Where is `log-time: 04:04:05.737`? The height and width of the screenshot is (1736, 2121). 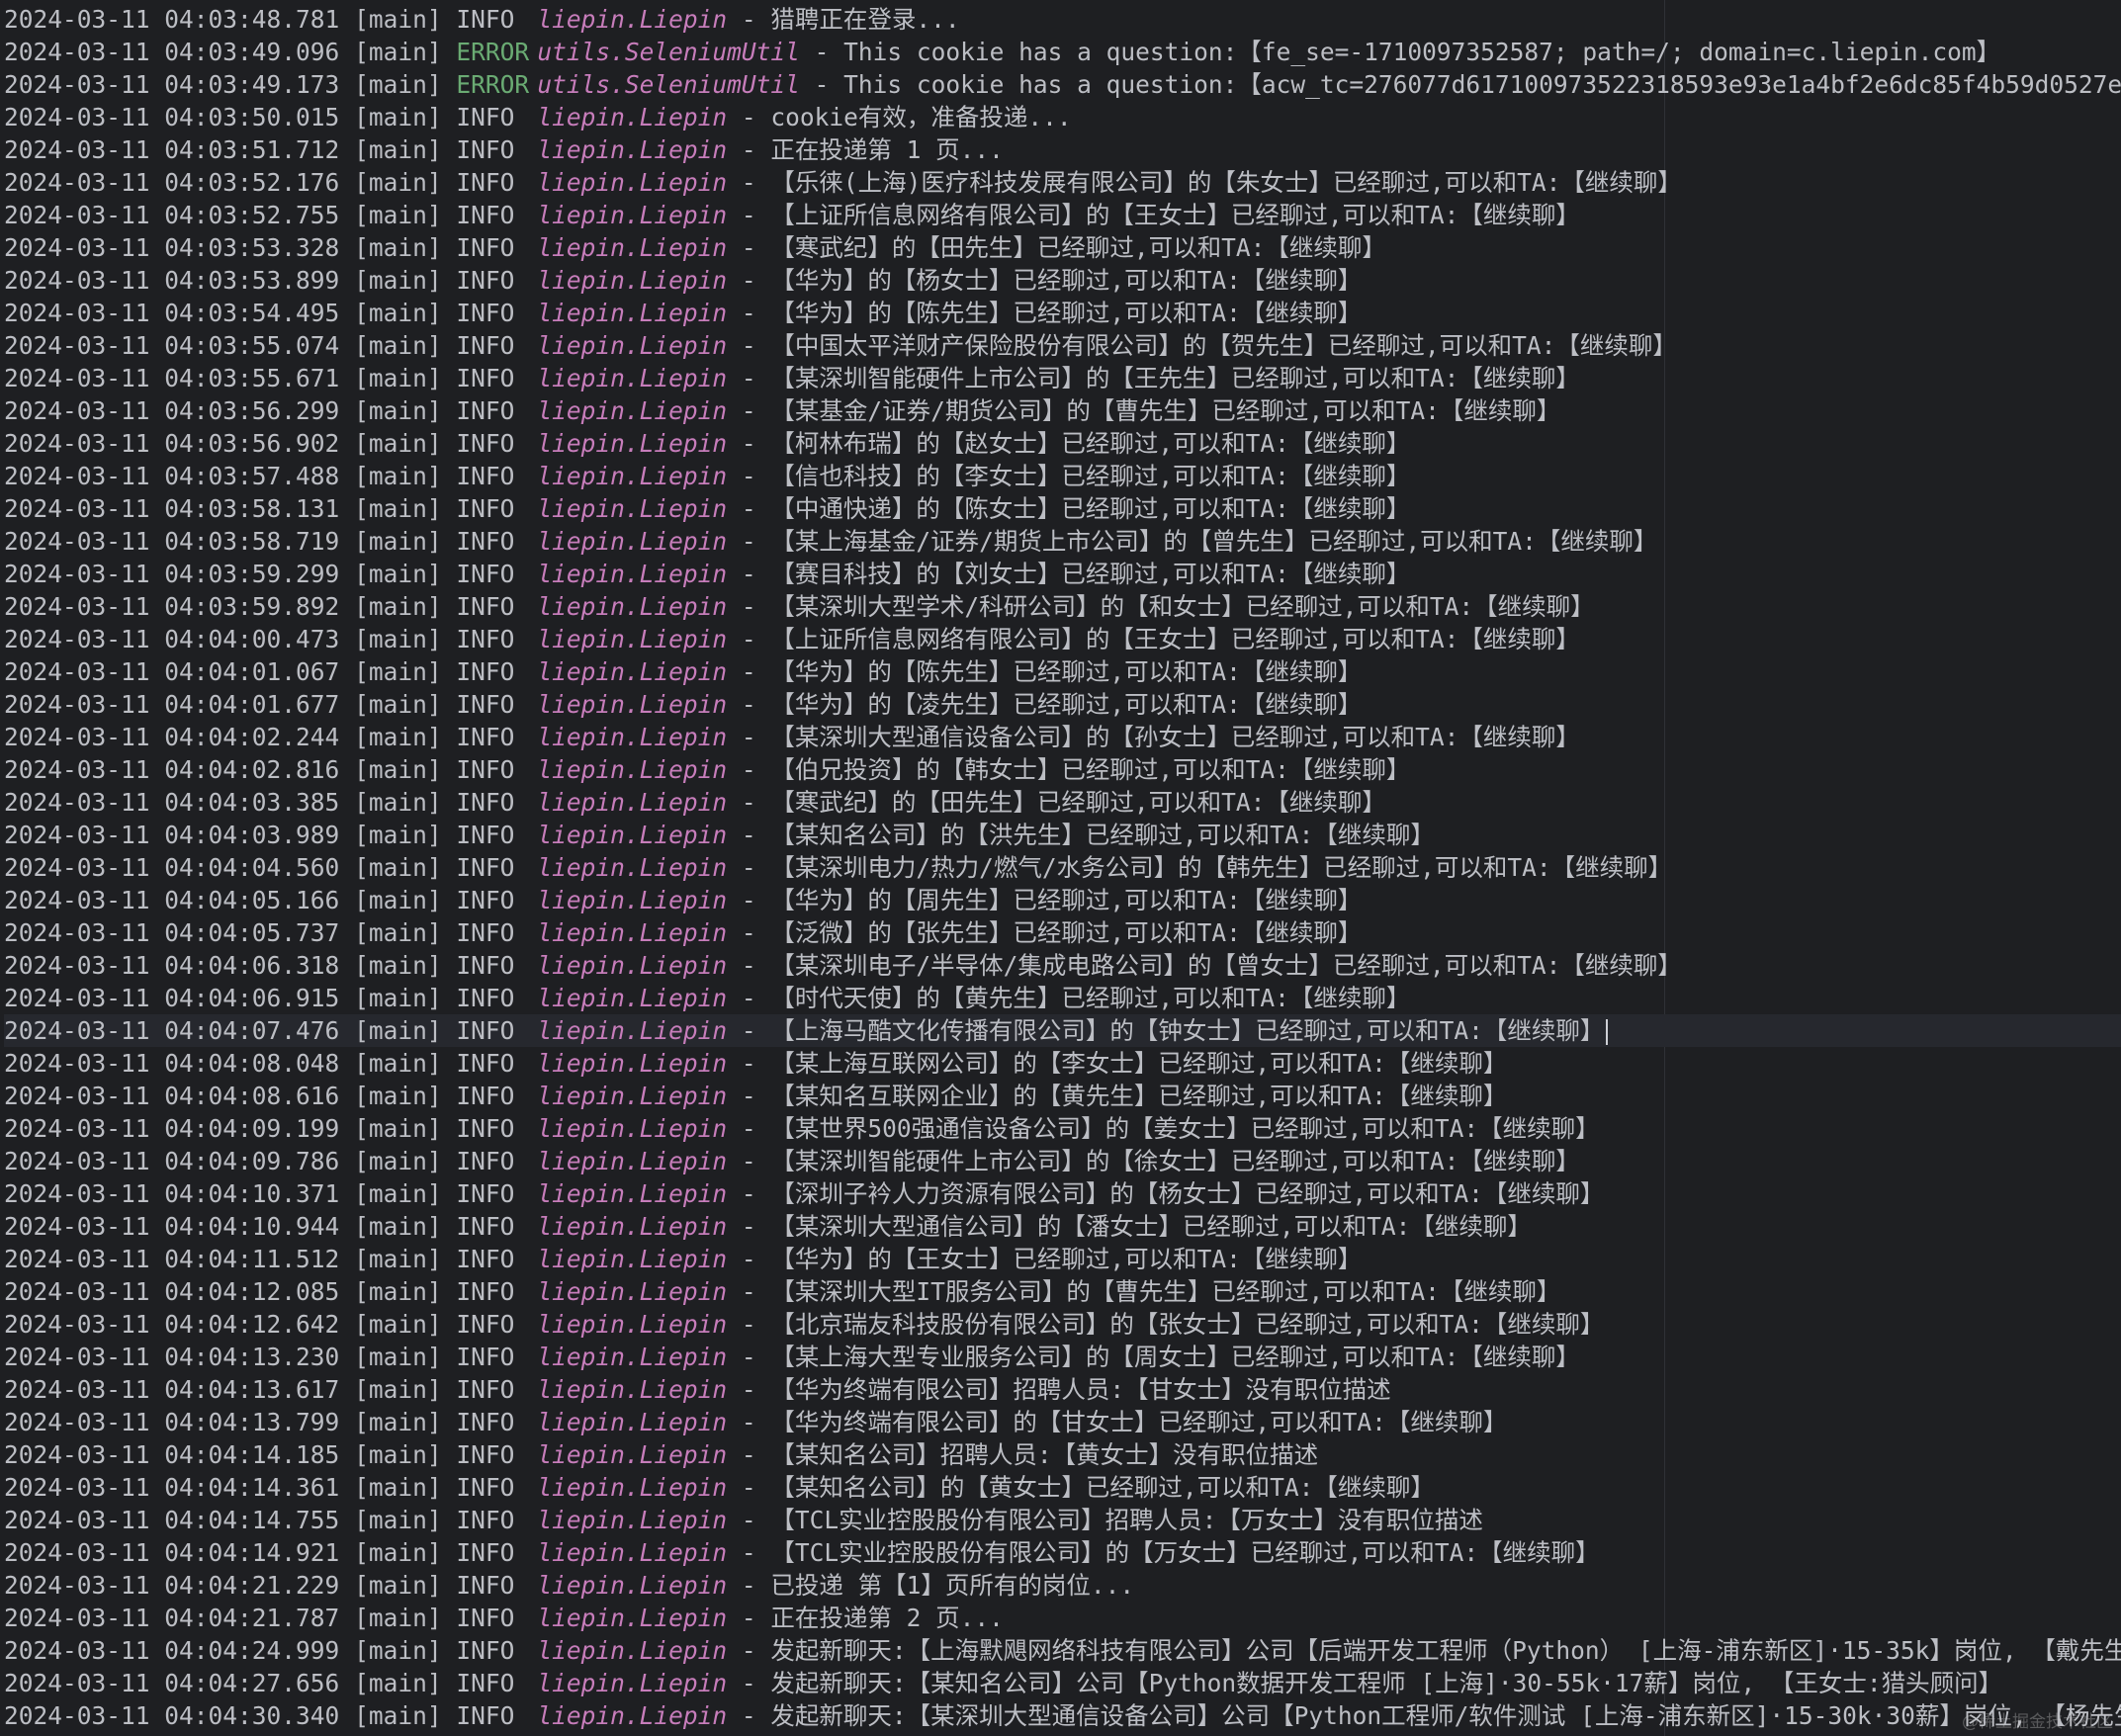 log-time: 04:04:05.737 is located at coordinates (252, 932).